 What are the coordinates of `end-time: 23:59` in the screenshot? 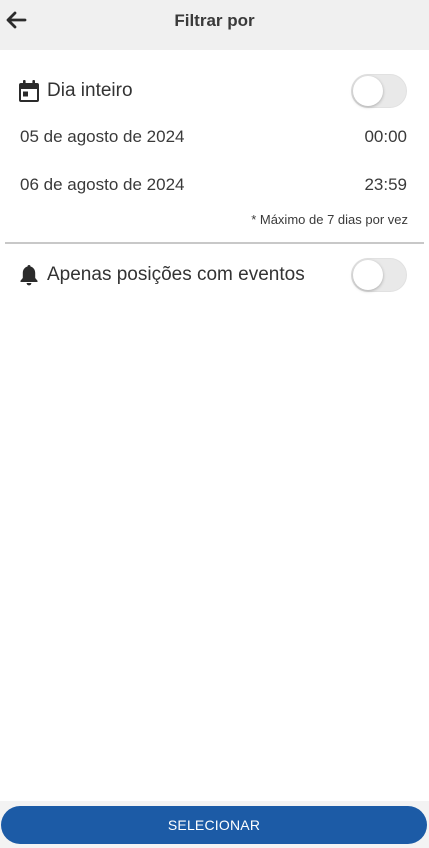 It's located at (385, 185).